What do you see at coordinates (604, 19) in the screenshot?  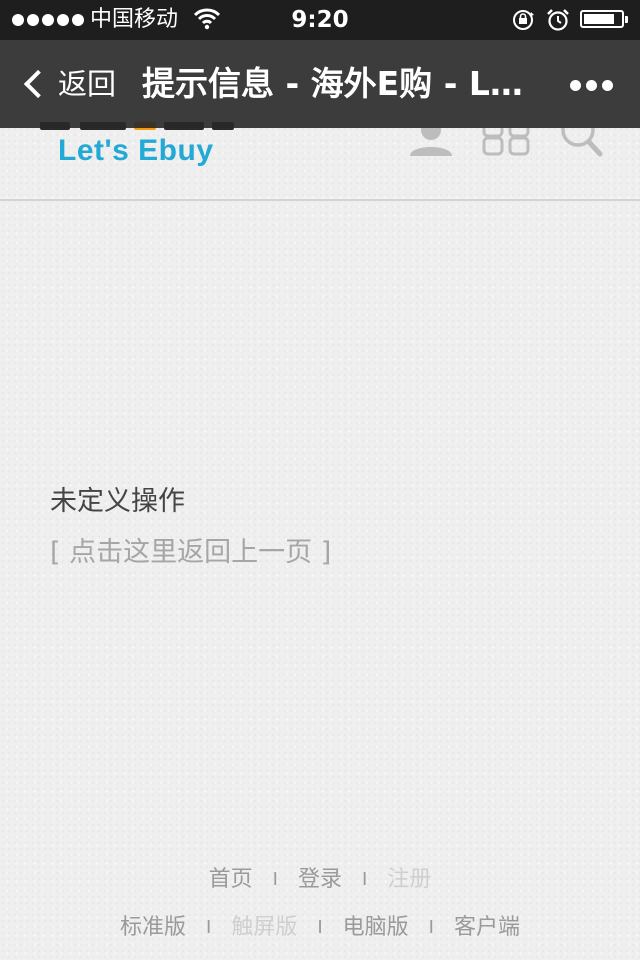 I see `battery-icon` at bounding box center [604, 19].